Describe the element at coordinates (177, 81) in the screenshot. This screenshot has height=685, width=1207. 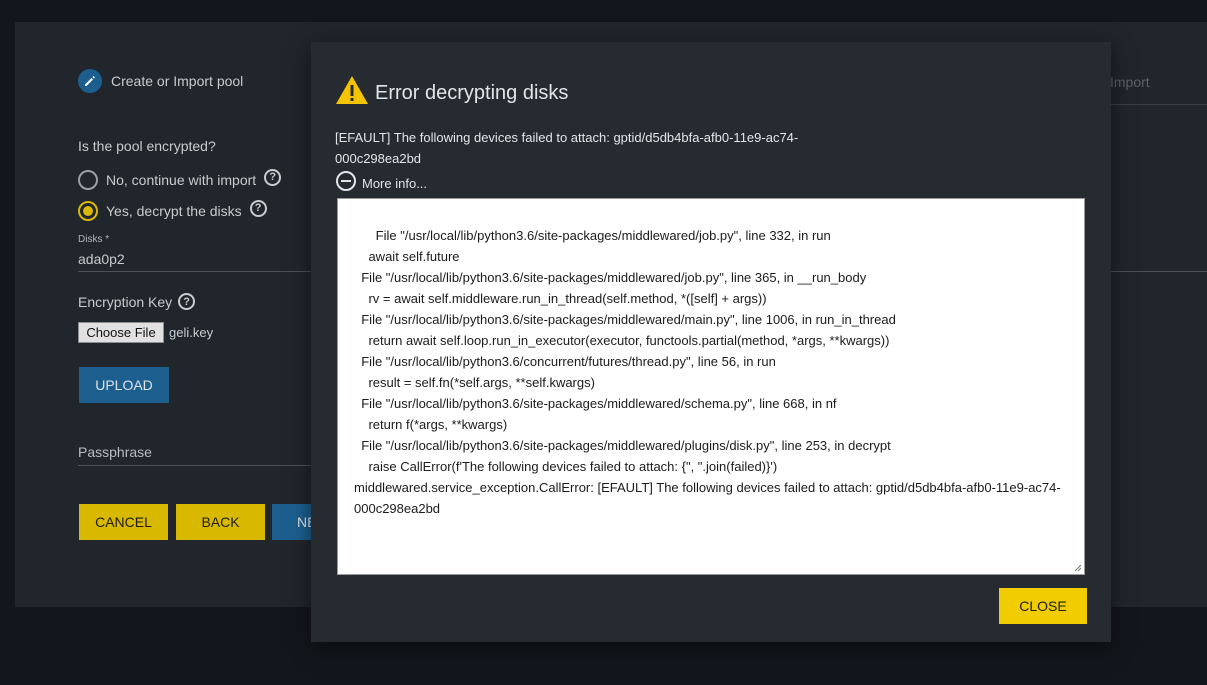
I see `wizard-step-label: Create or Import pool` at that location.